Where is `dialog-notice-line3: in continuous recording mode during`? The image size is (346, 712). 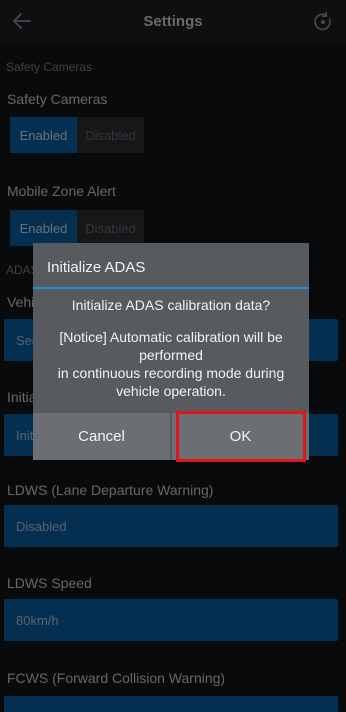
dialog-notice-line3: in continuous recording mode during is located at coordinates (171, 373).